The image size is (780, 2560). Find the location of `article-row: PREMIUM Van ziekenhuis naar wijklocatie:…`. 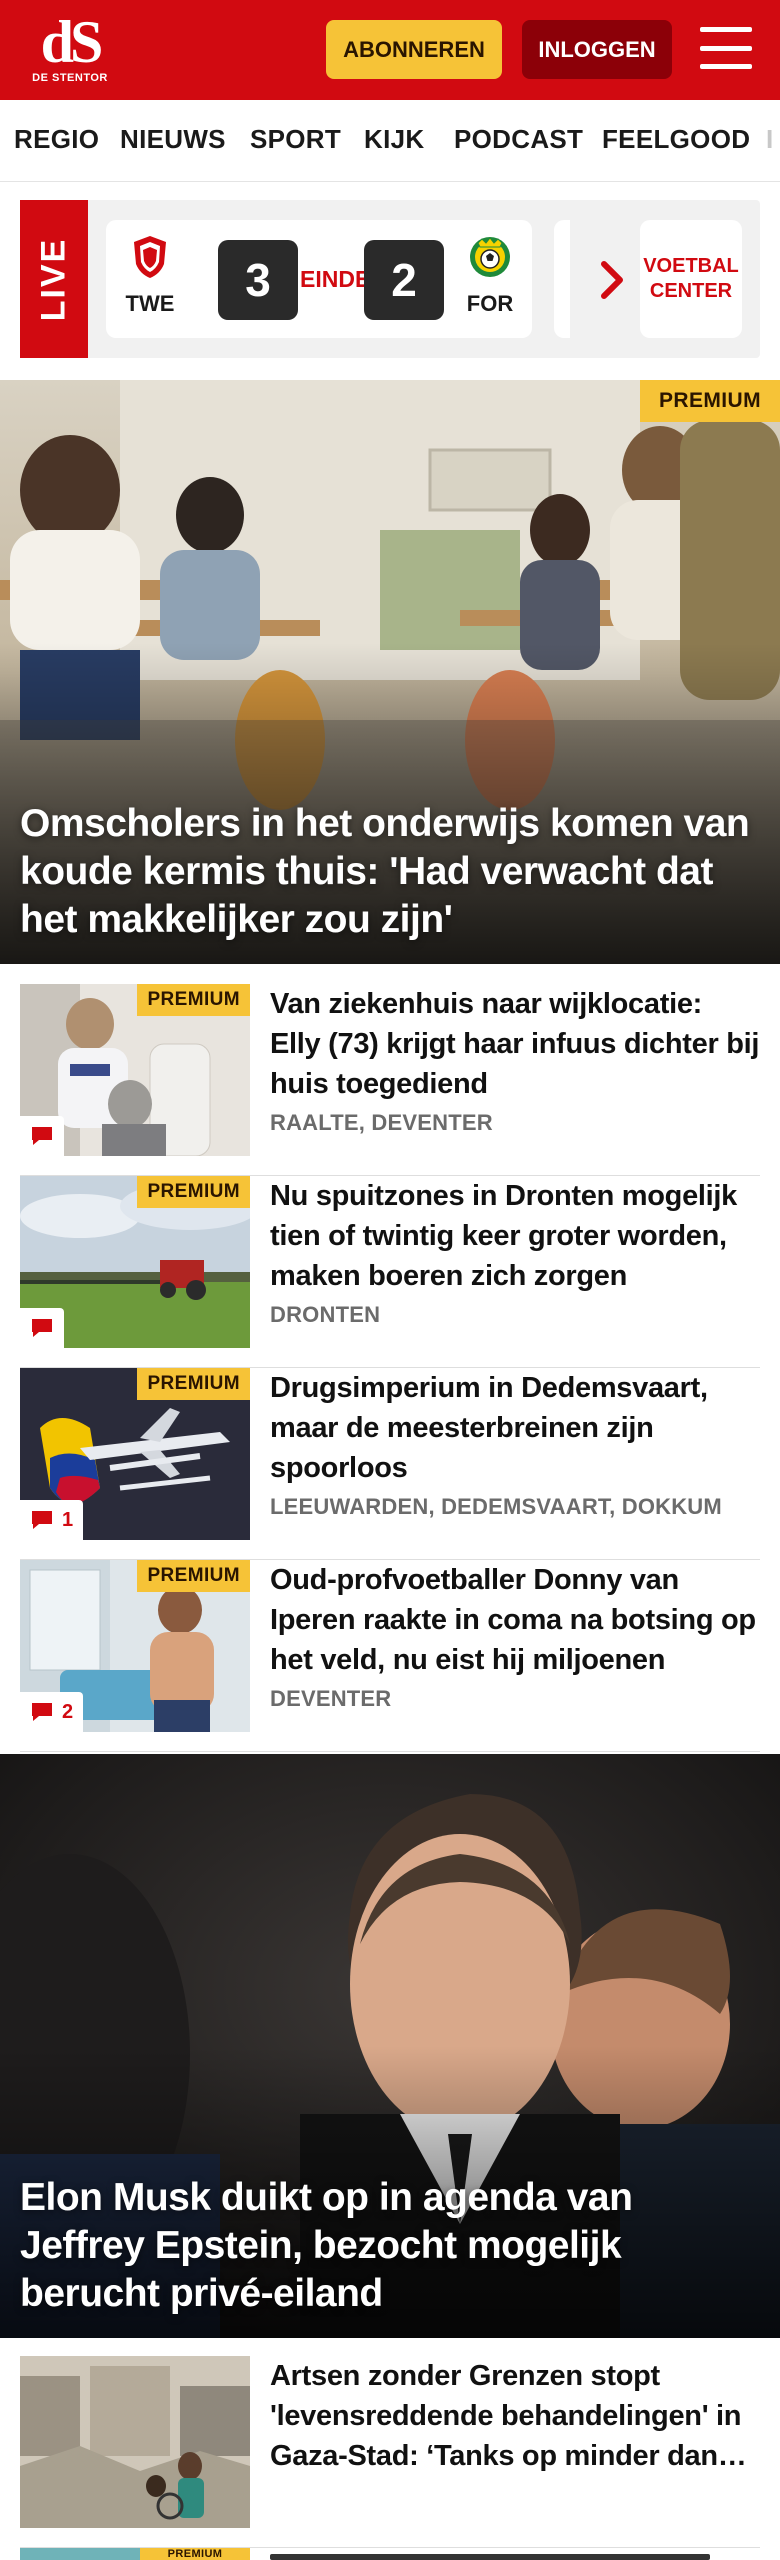

article-row: PREMIUM Van ziekenhuis naar wijklocatie:… is located at coordinates (390, 1080).